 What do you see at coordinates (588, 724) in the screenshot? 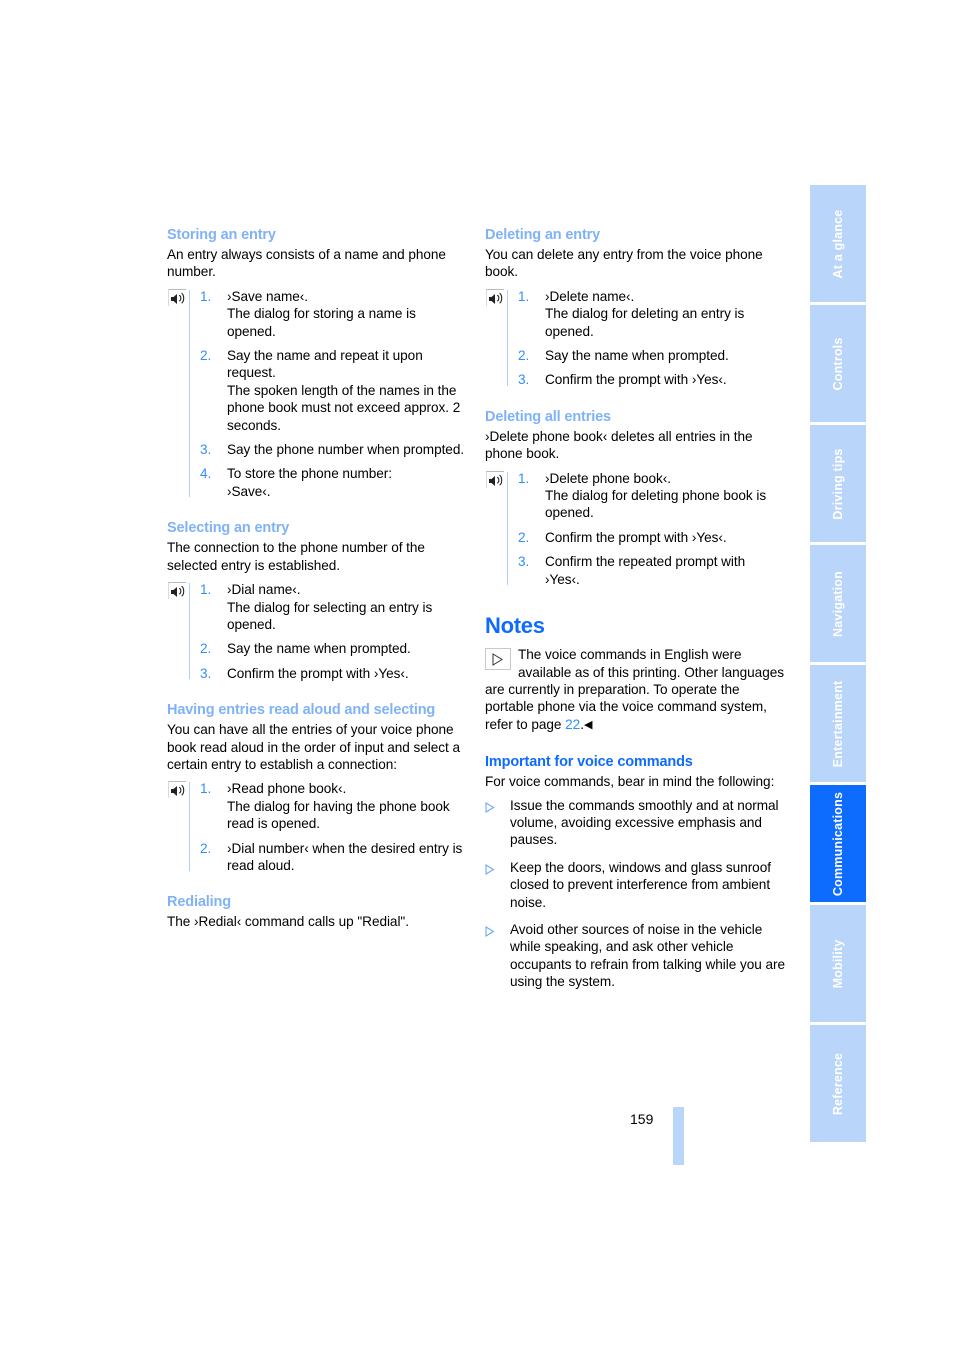
I see `note-end-marker-icon: ◀` at bounding box center [588, 724].